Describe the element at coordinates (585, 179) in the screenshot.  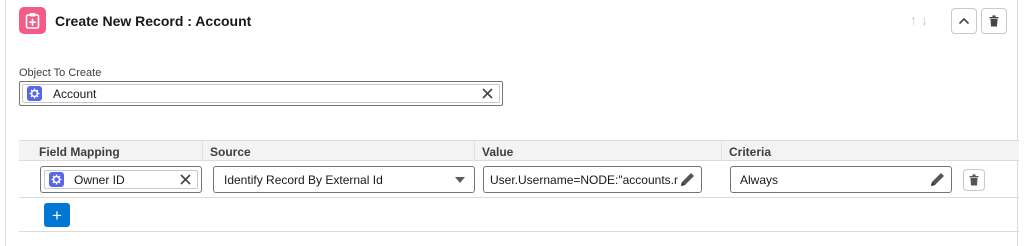
I see `value-text: User.Username=NODE:"accounts.name` at that location.